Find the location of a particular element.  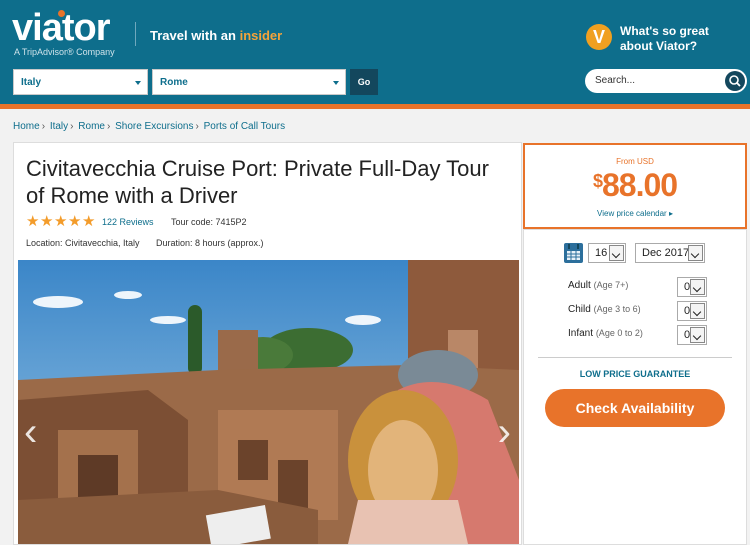

child-label: Child (Age 3 to 6) is located at coordinates (604, 309).